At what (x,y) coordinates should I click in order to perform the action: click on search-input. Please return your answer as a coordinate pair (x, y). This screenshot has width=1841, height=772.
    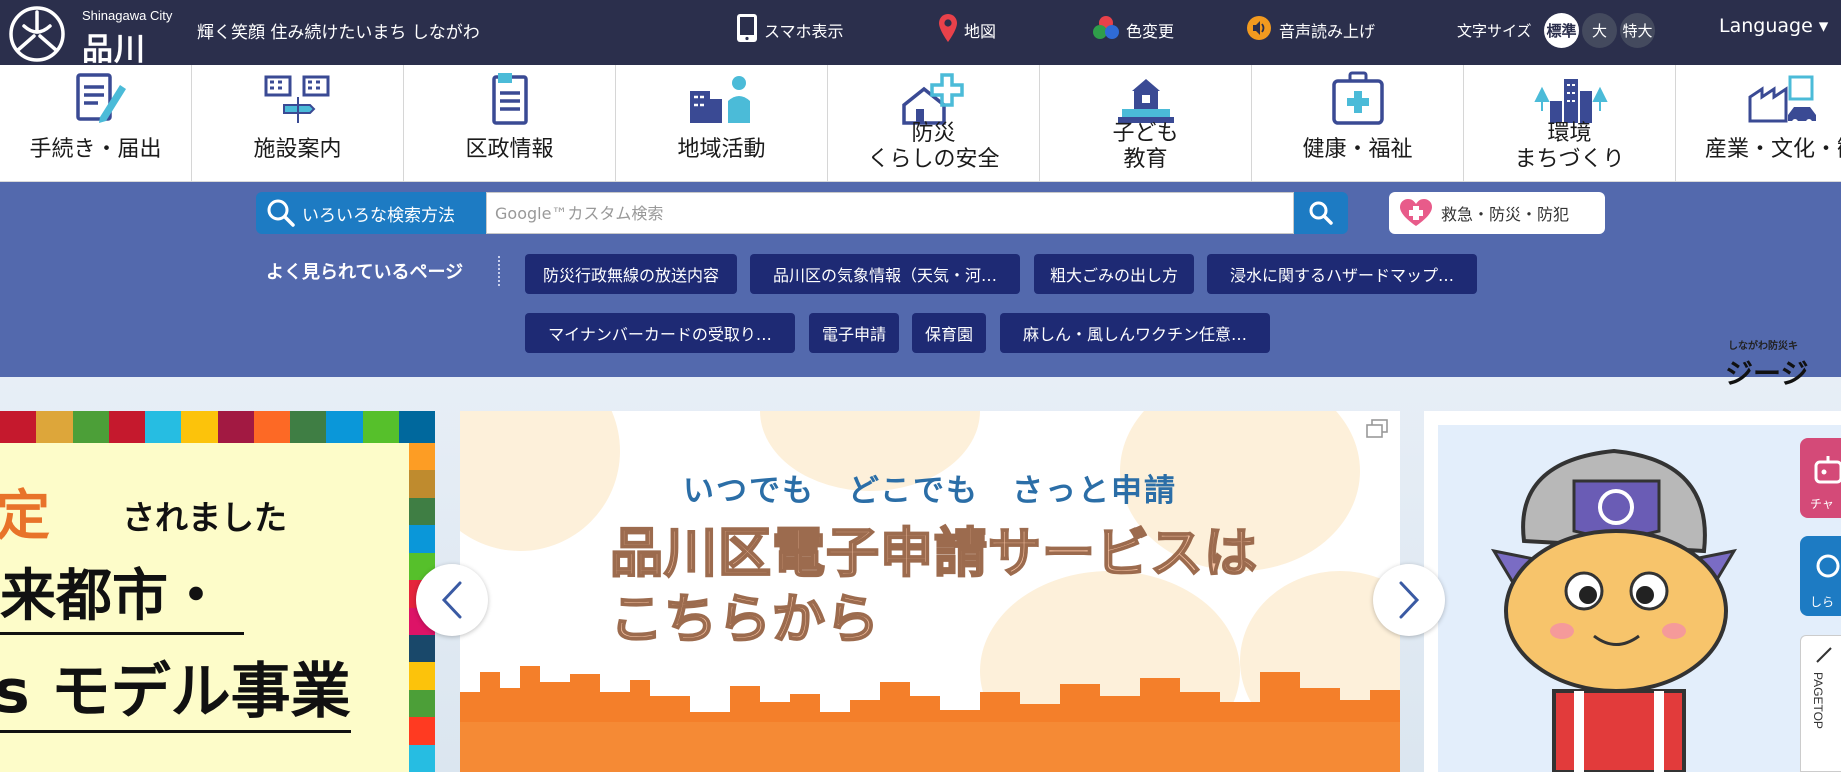
    Looking at the image, I should click on (890, 213).